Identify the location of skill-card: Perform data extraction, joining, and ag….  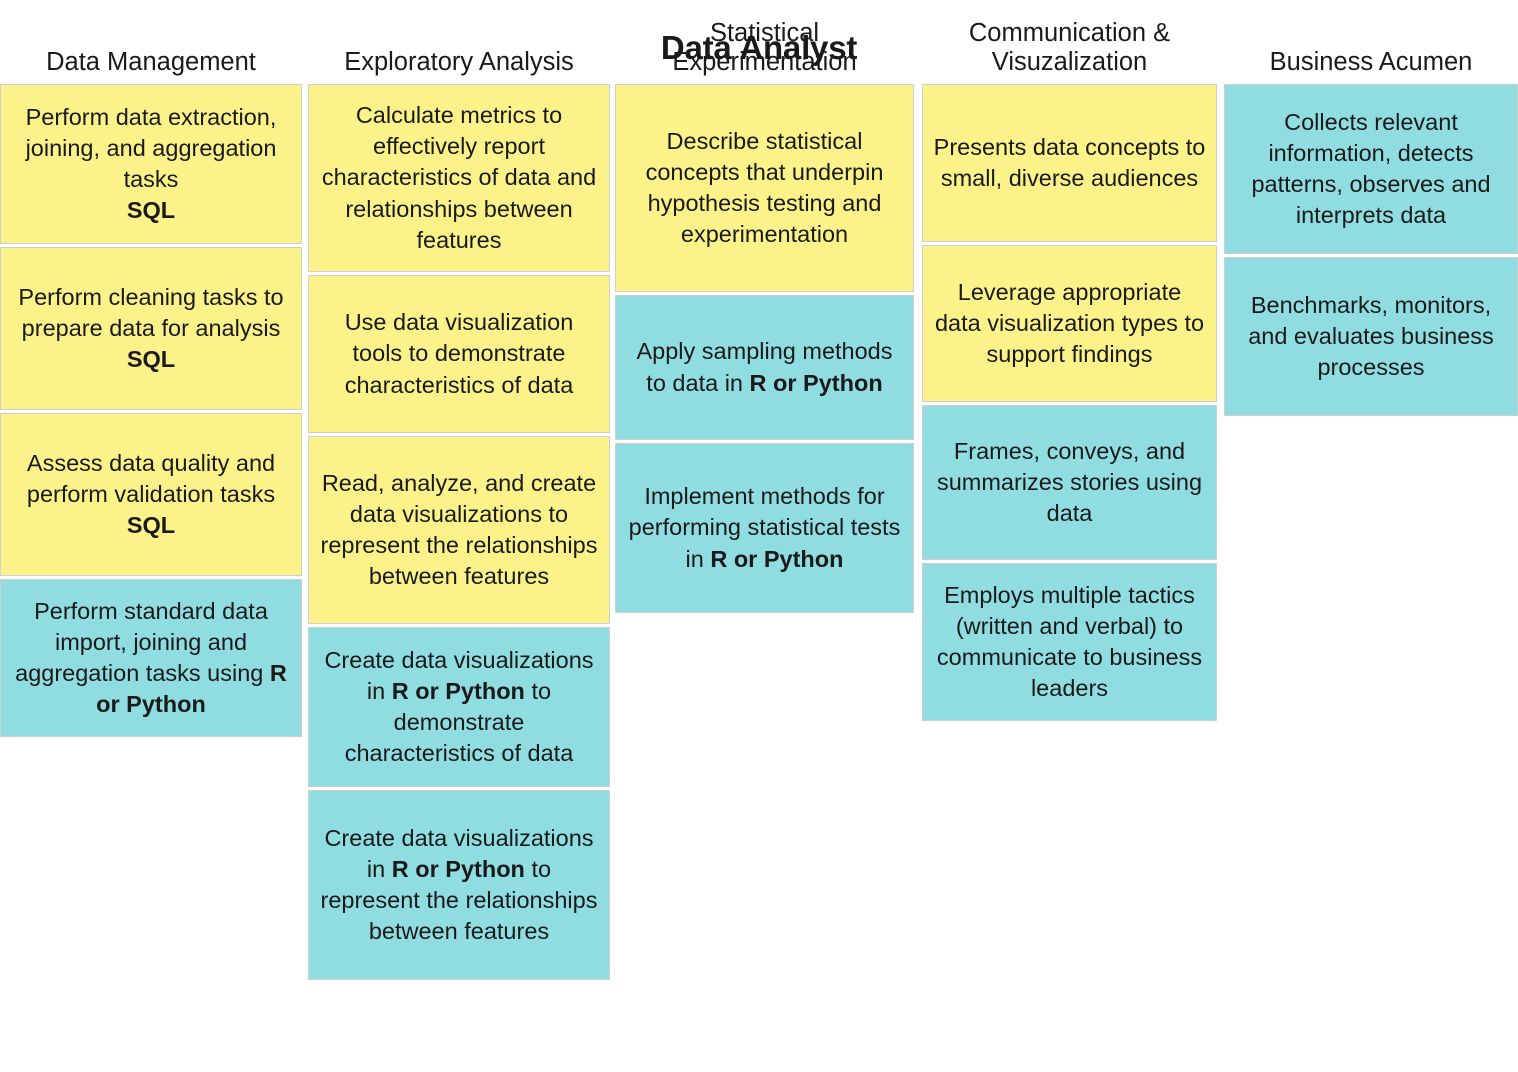
(151, 164).